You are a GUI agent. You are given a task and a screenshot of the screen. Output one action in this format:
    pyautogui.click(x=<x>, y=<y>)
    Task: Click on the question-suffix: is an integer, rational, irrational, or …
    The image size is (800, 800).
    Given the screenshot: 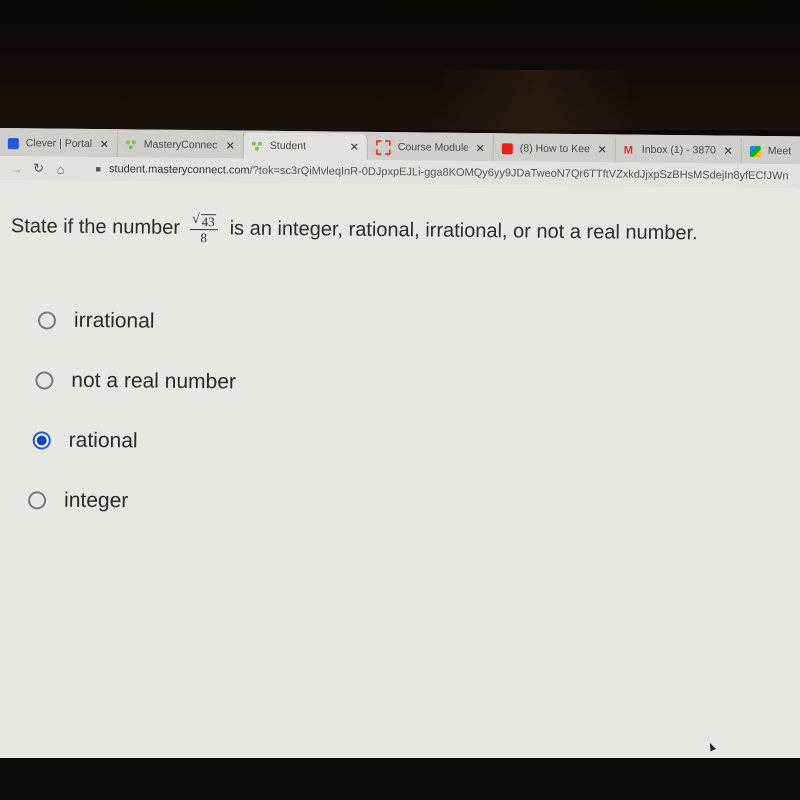 What is the action you would take?
    pyautogui.click(x=463, y=231)
    